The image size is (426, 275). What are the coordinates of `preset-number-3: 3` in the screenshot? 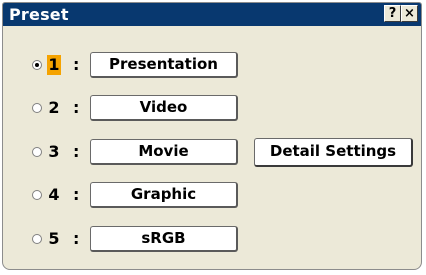 It's located at (54, 151).